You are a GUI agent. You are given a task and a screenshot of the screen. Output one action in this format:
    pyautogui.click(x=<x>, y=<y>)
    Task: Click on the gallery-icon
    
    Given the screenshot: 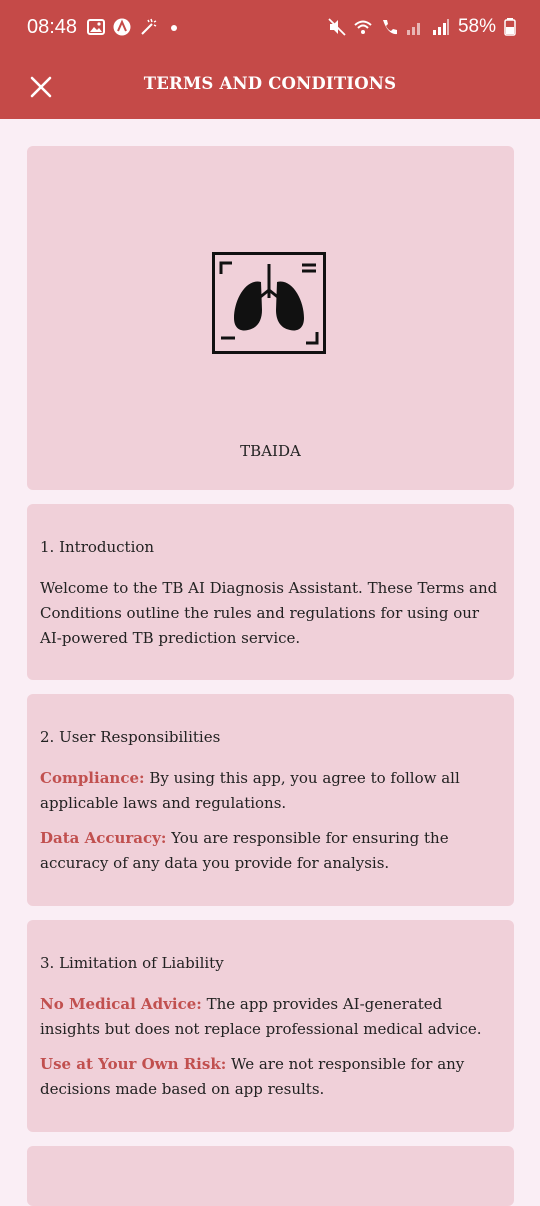 What is the action you would take?
    pyautogui.click(x=96, y=27)
    